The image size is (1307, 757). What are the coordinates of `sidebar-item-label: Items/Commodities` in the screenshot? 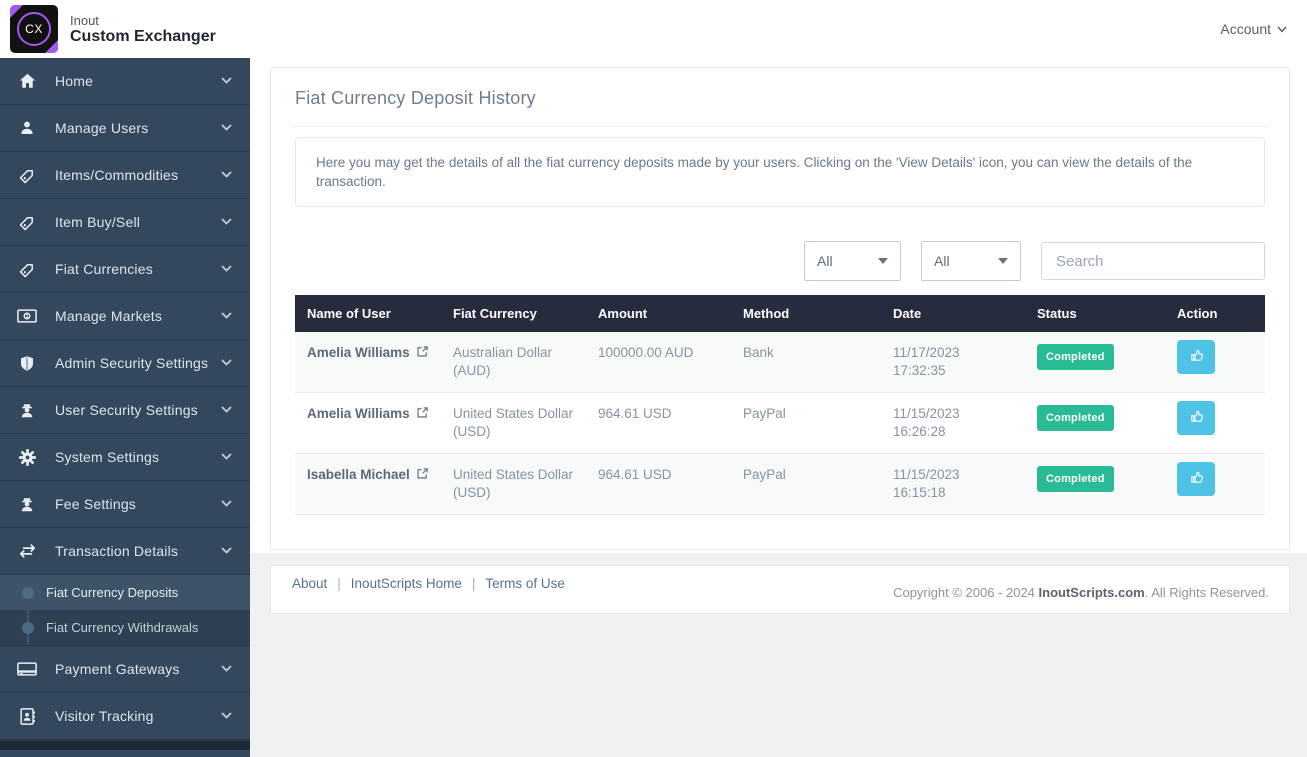 It's located at (117, 175).